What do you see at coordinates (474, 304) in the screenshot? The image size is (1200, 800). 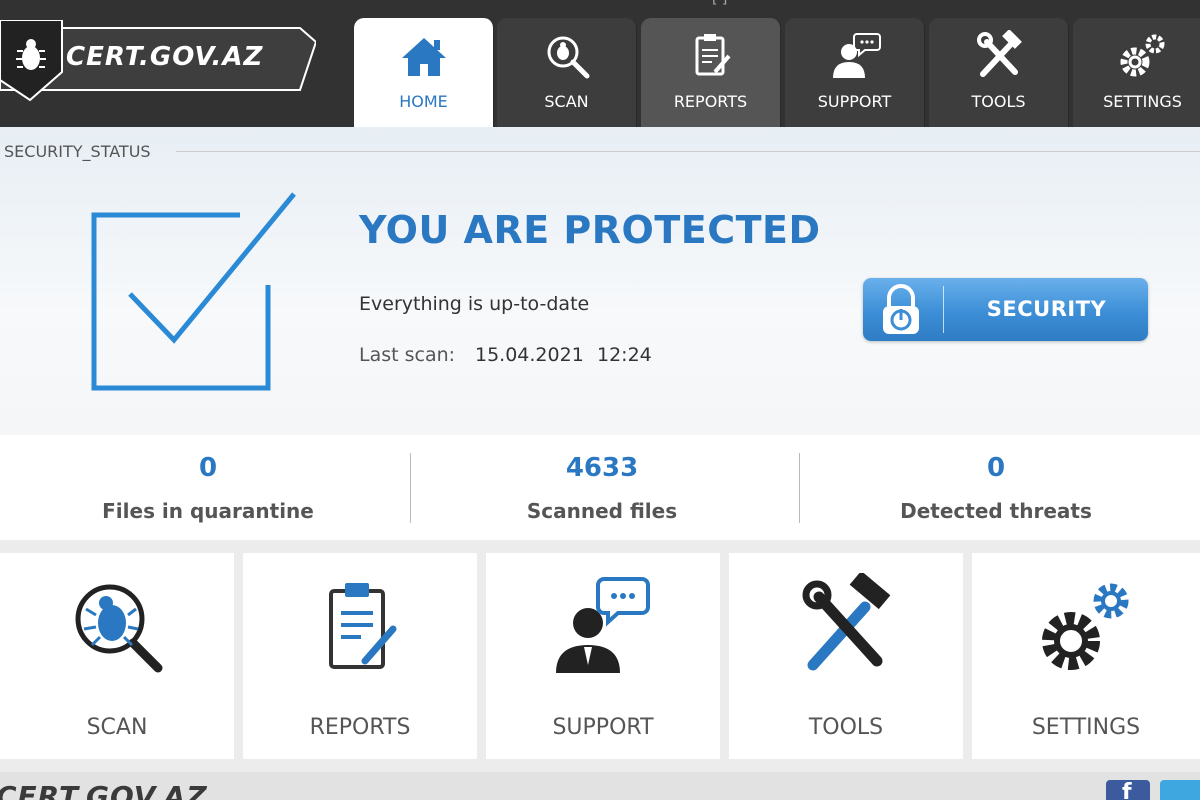 I see `update-status-text: Everything is up-to-date` at bounding box center [474, 304].